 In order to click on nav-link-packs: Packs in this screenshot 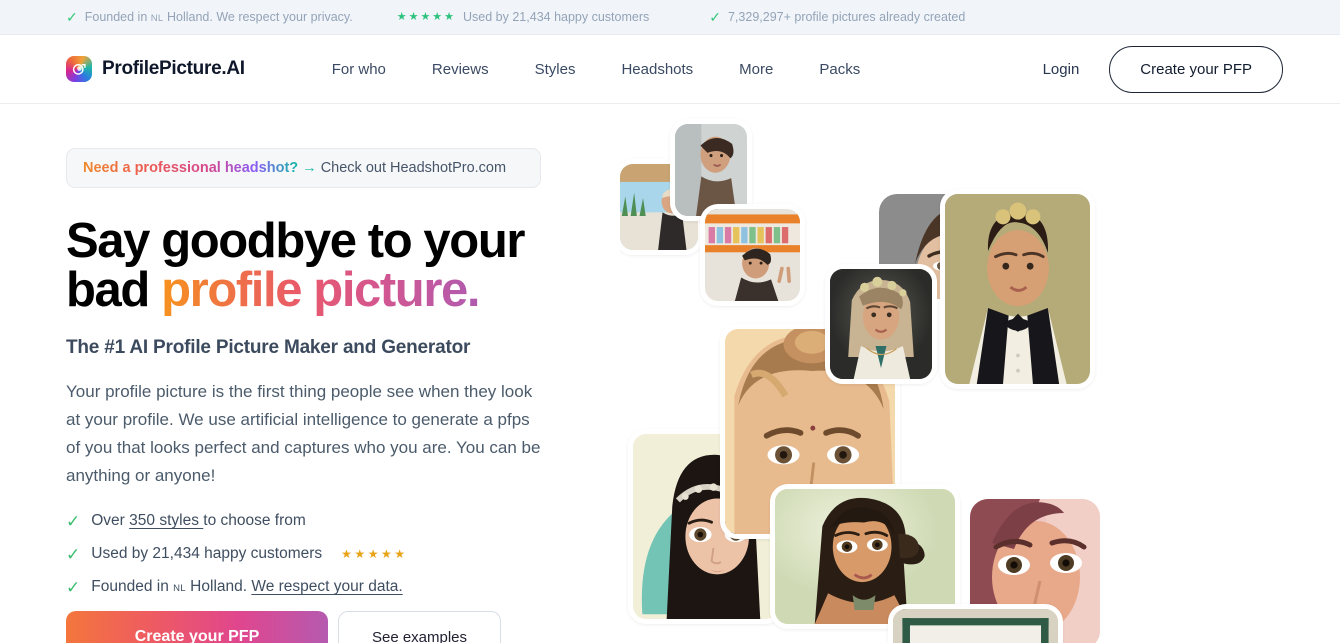, I will do `click(839, 69)`.